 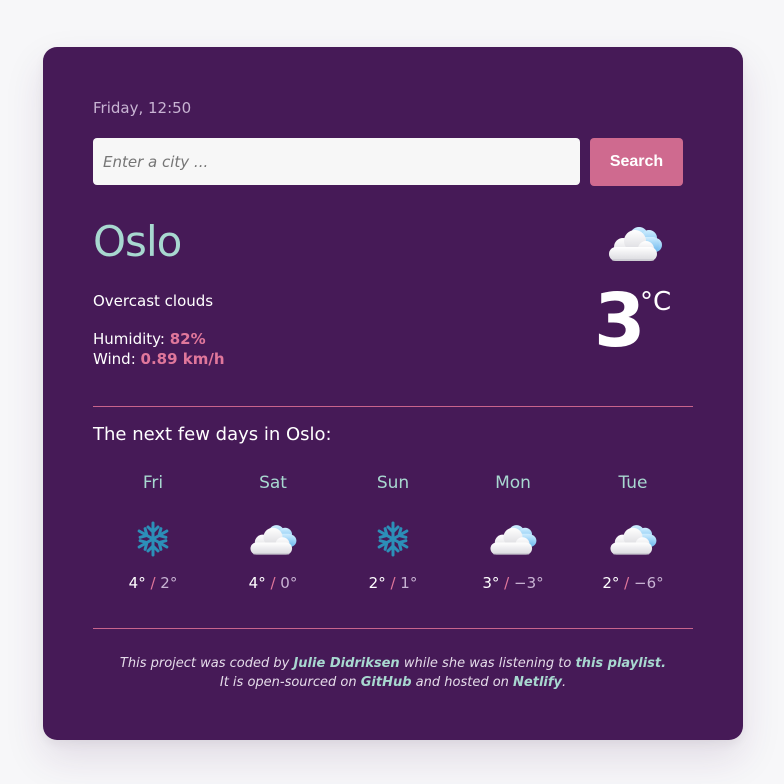 What do you see at coordinates (142, 108) in the screenshot?
I see `current-datetime: Friday, 12:50` at bounding box center [142, 108].